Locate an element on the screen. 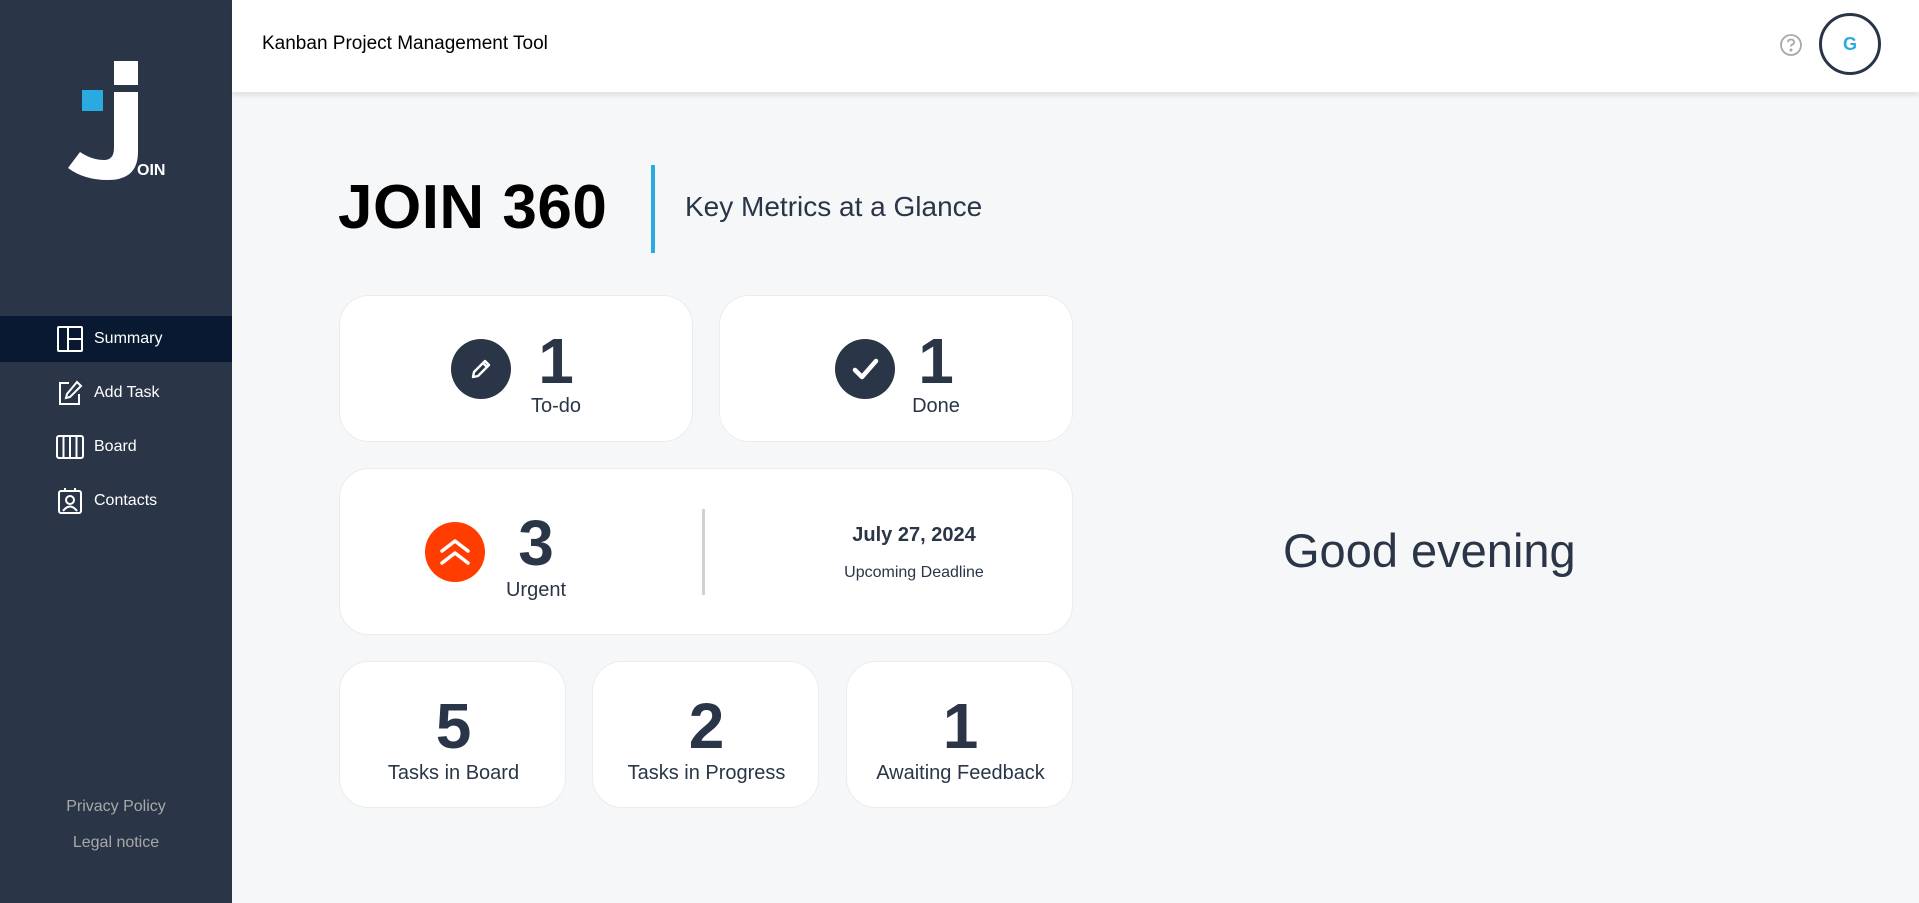 This screenshot has width=1919, height=903. todo-label: To-do is located at coordinates (556, 406).